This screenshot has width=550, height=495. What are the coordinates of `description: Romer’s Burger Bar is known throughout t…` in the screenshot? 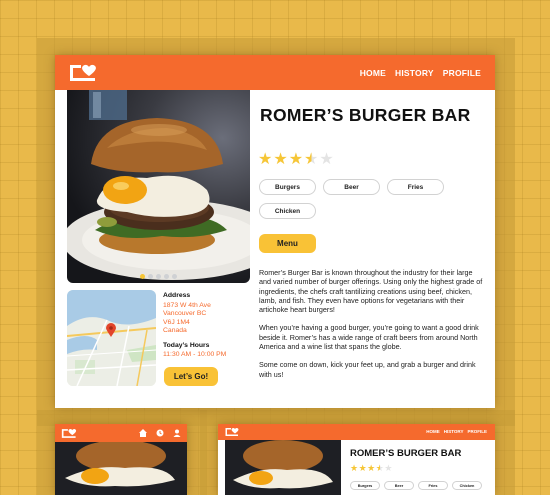 It's located at (371, 328).